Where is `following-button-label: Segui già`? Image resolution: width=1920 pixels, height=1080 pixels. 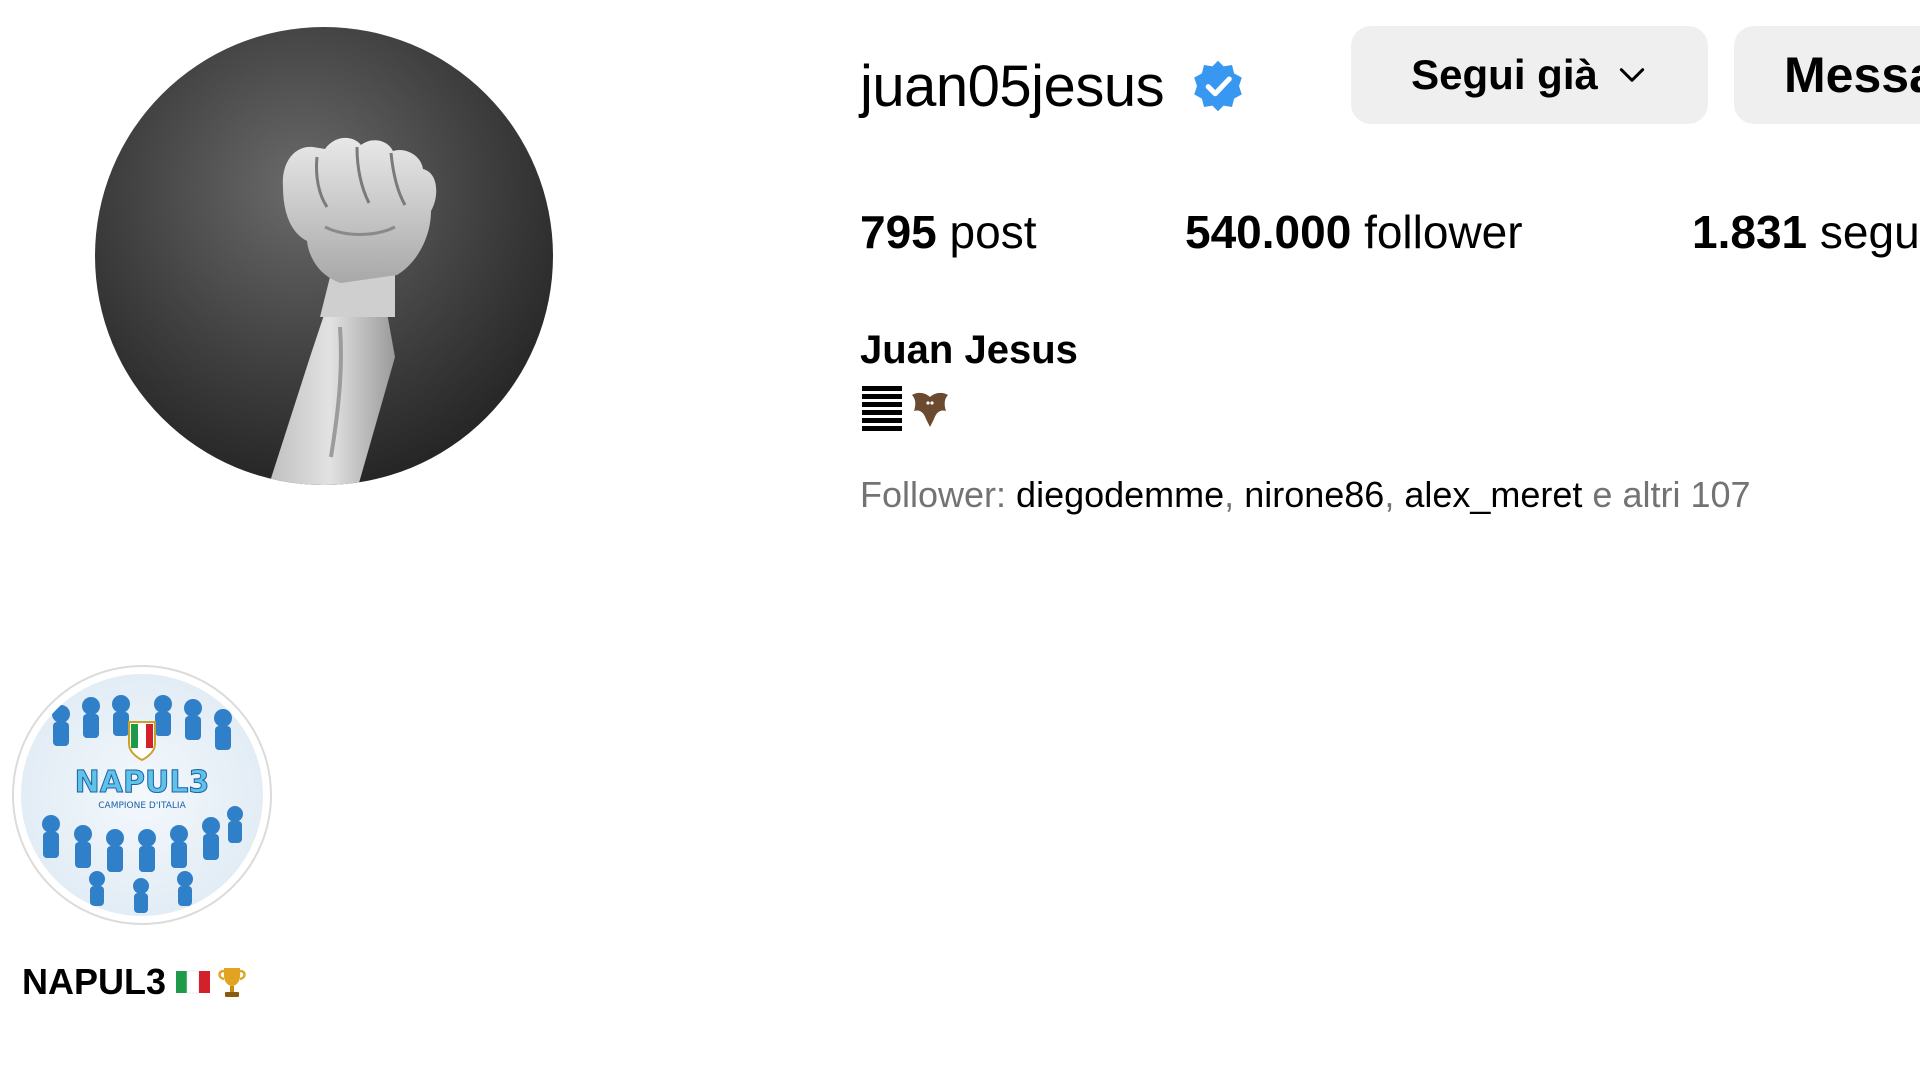
following-button-label: Segui già is located at coordinates (1504, 74).